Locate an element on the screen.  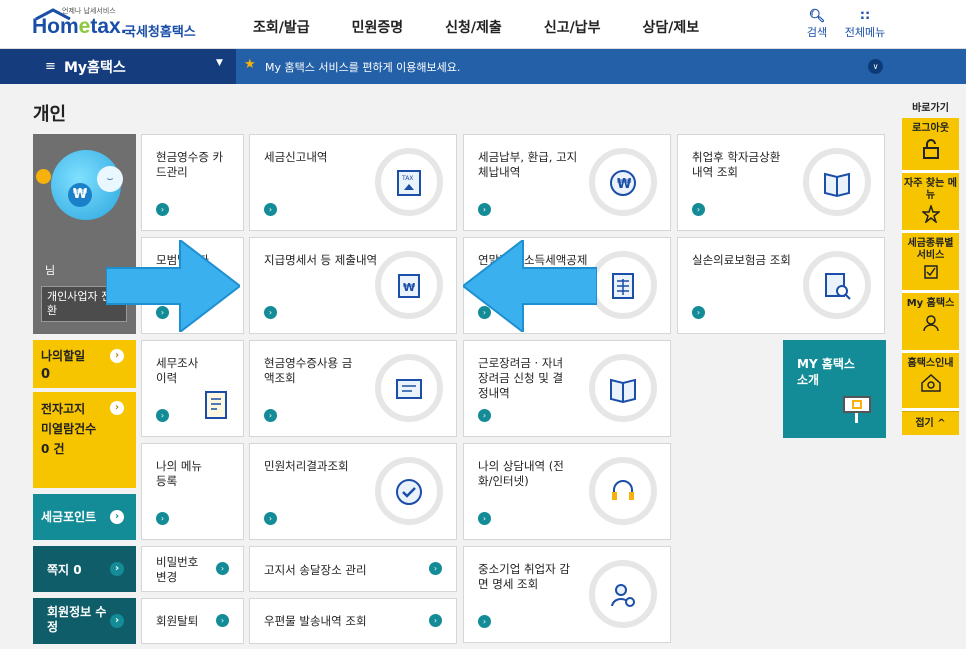
quick-my-hometax: My 홈택스 is located at coordinates (930, 323).